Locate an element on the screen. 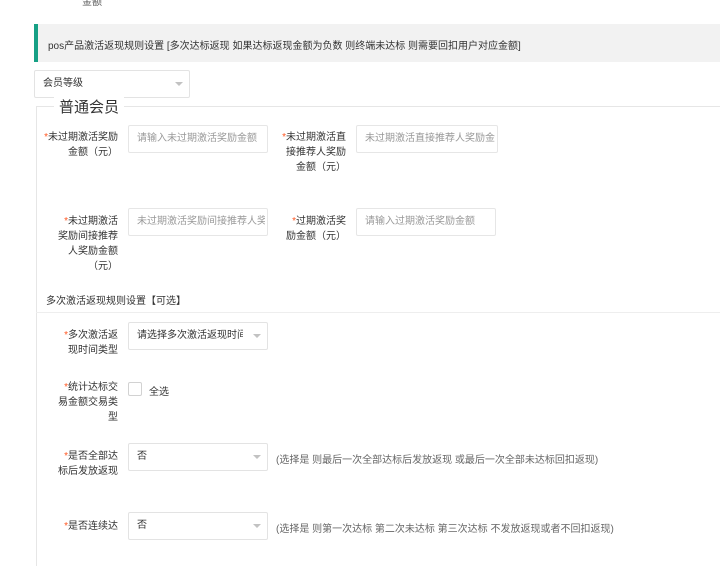 The height and width of the screenshot is (566, 720). all-reached-select-value: 否 is located at coordinates (142, 456).